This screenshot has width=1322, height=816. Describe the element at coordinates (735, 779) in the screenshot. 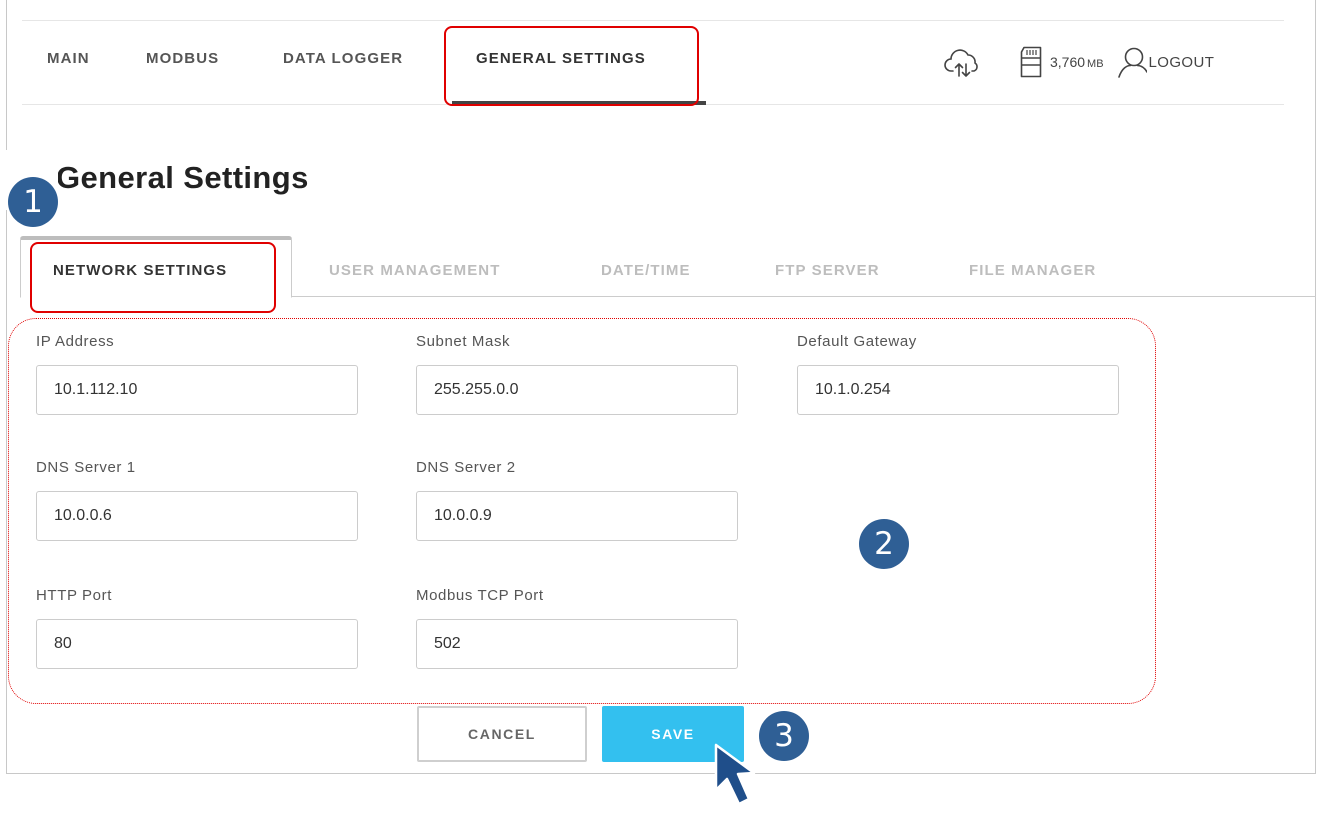

I see `mouse-pointer-icon` at that location.